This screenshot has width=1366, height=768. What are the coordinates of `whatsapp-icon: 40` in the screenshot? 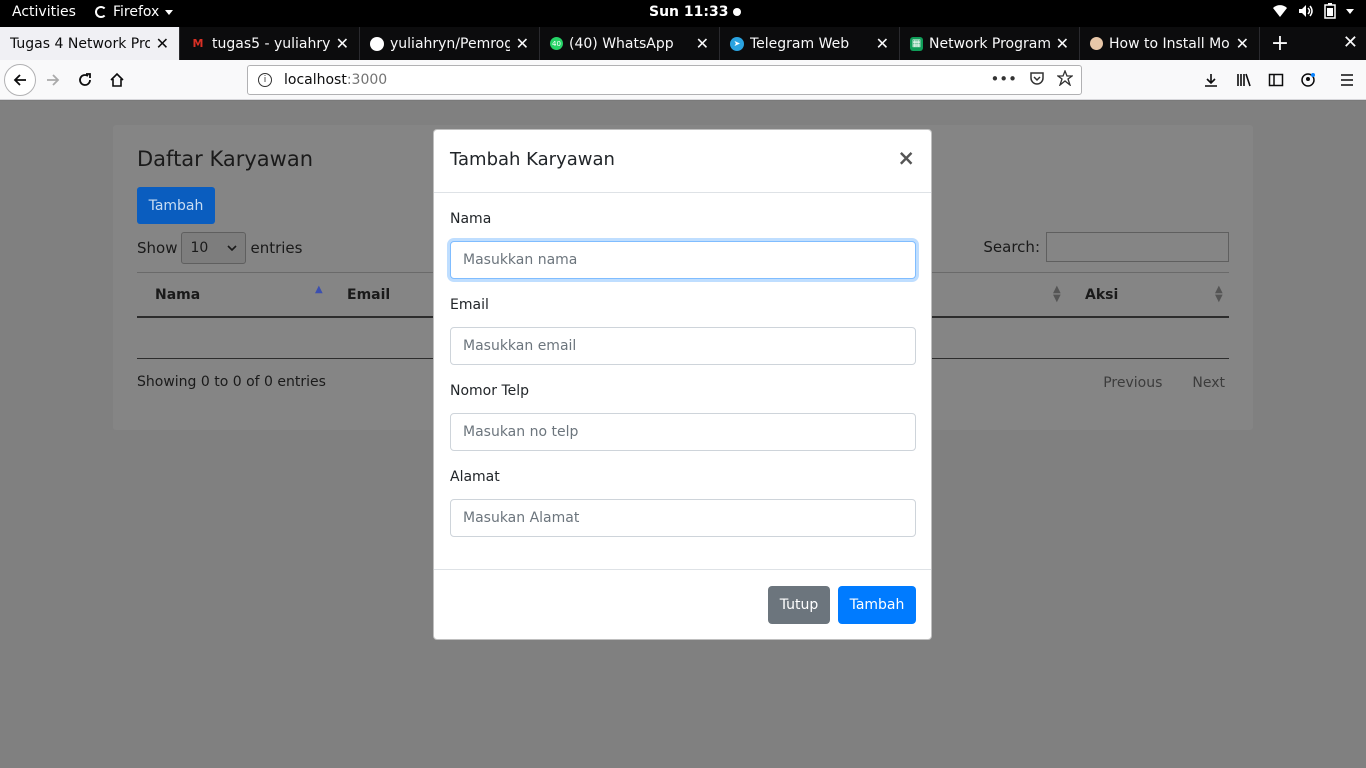 It's located at (556, 43).